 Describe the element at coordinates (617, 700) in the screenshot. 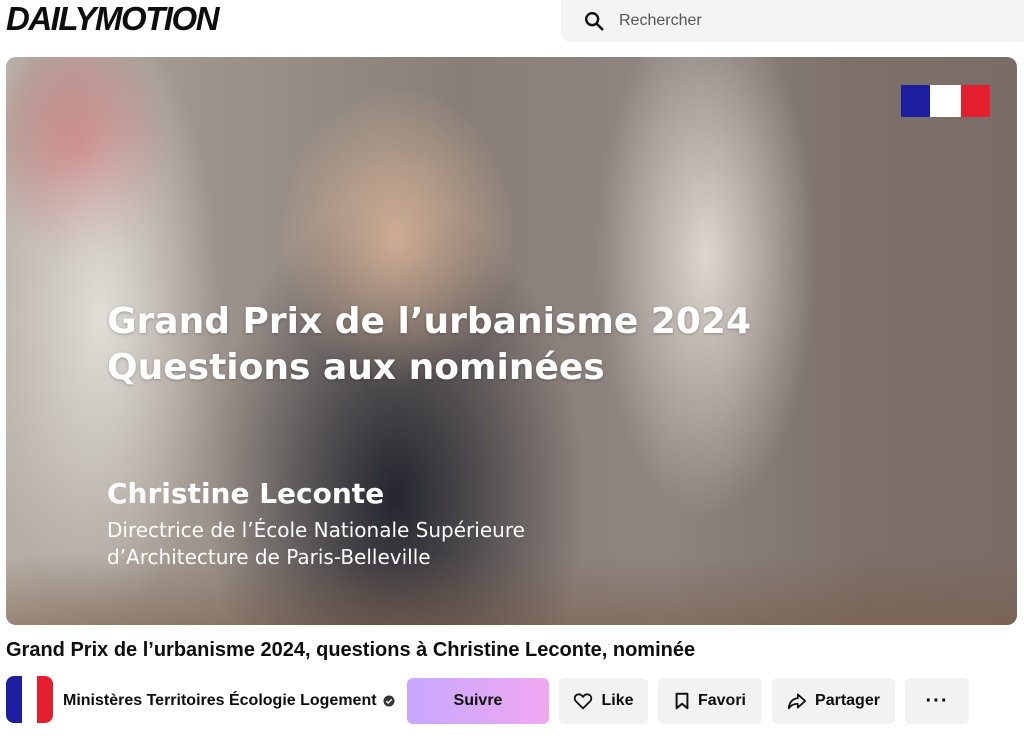

I see `like-label: Like` at that location.